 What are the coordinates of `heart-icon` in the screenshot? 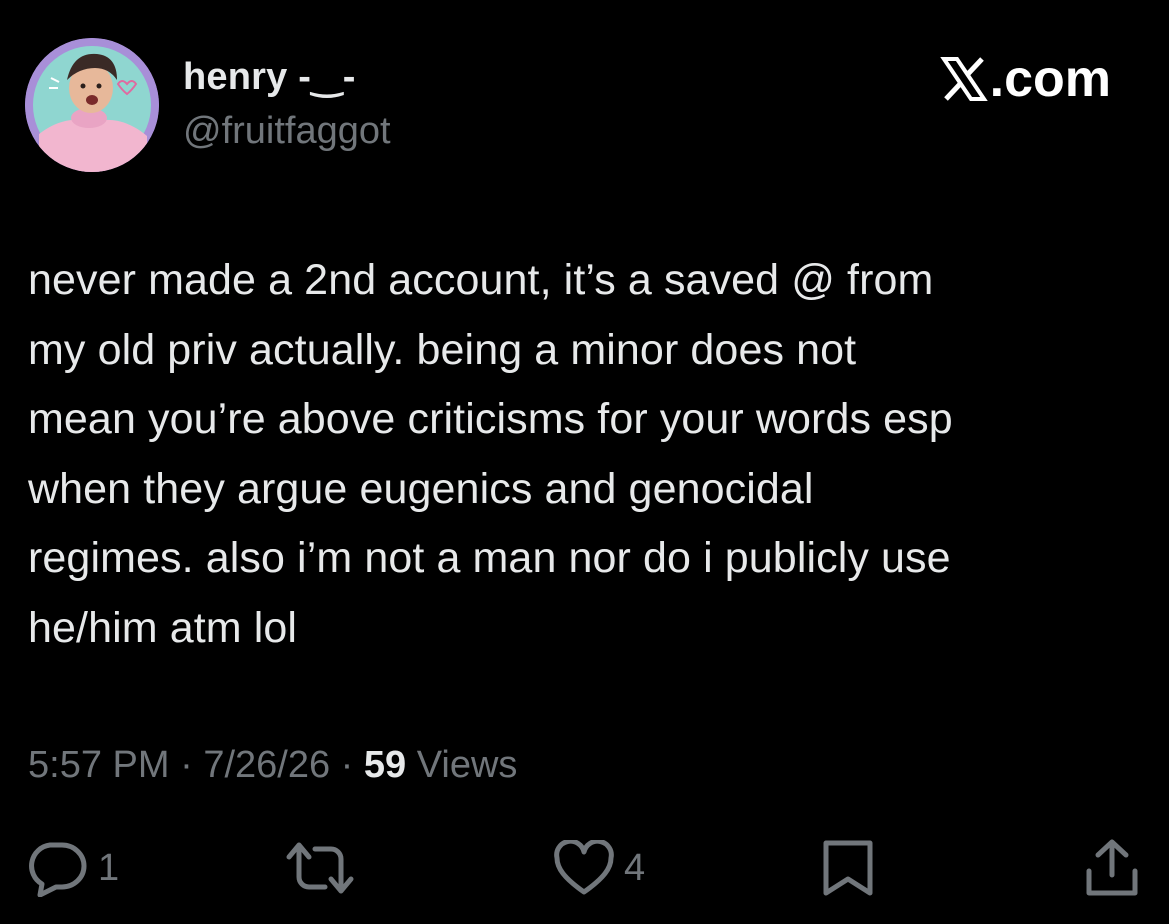 It's located at (584, 867).